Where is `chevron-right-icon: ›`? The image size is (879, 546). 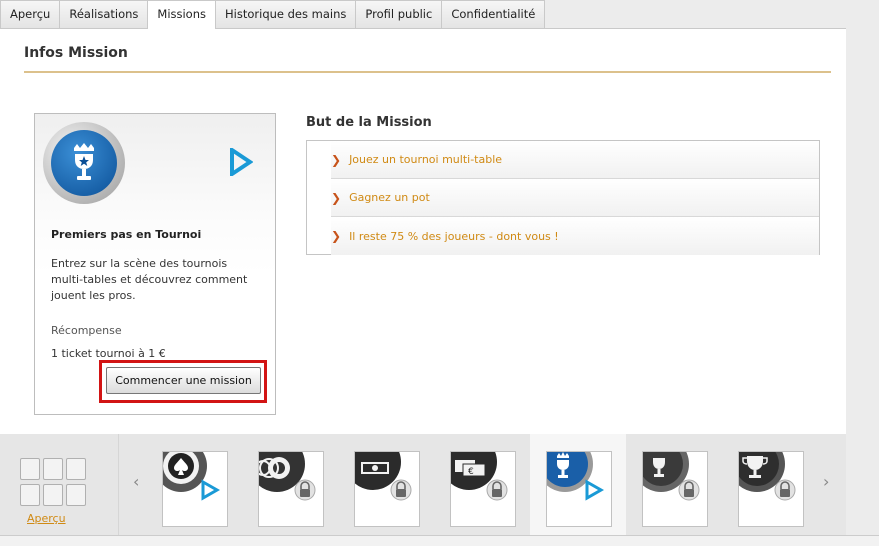 chevron-right-icon: › is located at coordinates (826, 481).